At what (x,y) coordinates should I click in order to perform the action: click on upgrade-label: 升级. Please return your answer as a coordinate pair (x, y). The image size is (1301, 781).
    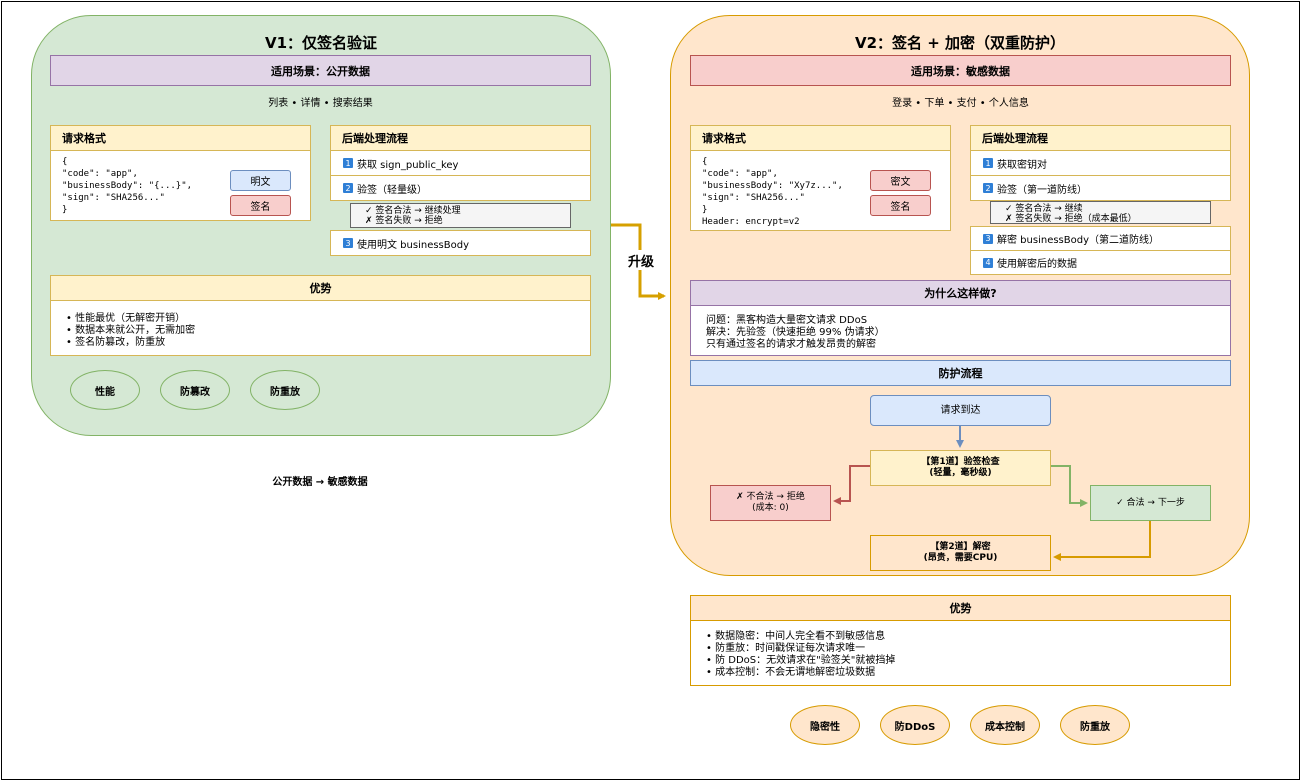
    Looking at the image, I should click on (641, 260).